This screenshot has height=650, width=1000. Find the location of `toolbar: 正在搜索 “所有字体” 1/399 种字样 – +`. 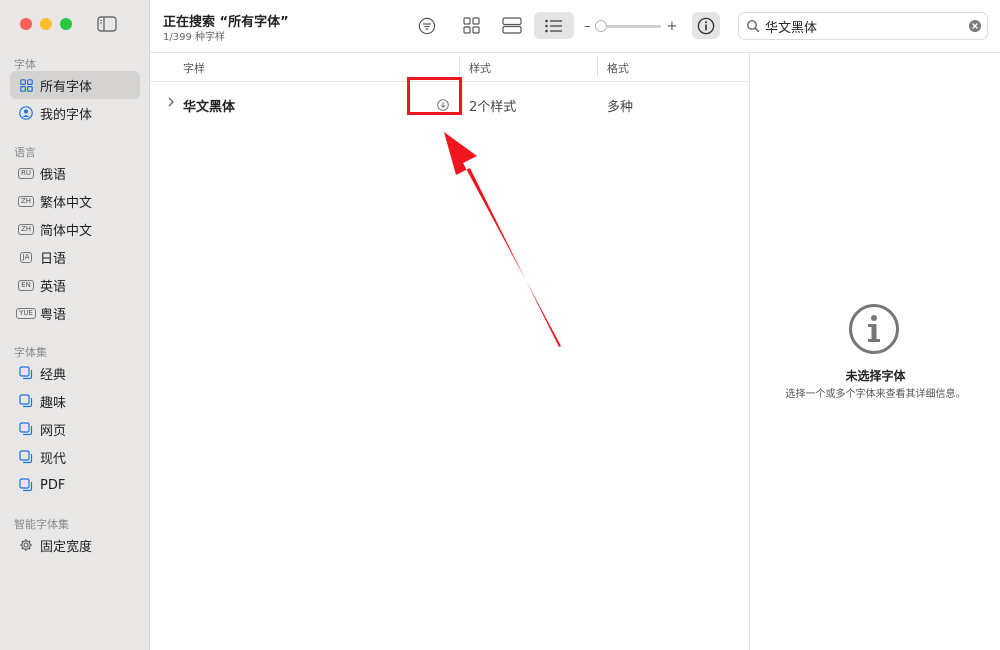

toolbar: 正在搜索 “所有字体” 1/399 种字样 – + is located at coordinates (575, 26).